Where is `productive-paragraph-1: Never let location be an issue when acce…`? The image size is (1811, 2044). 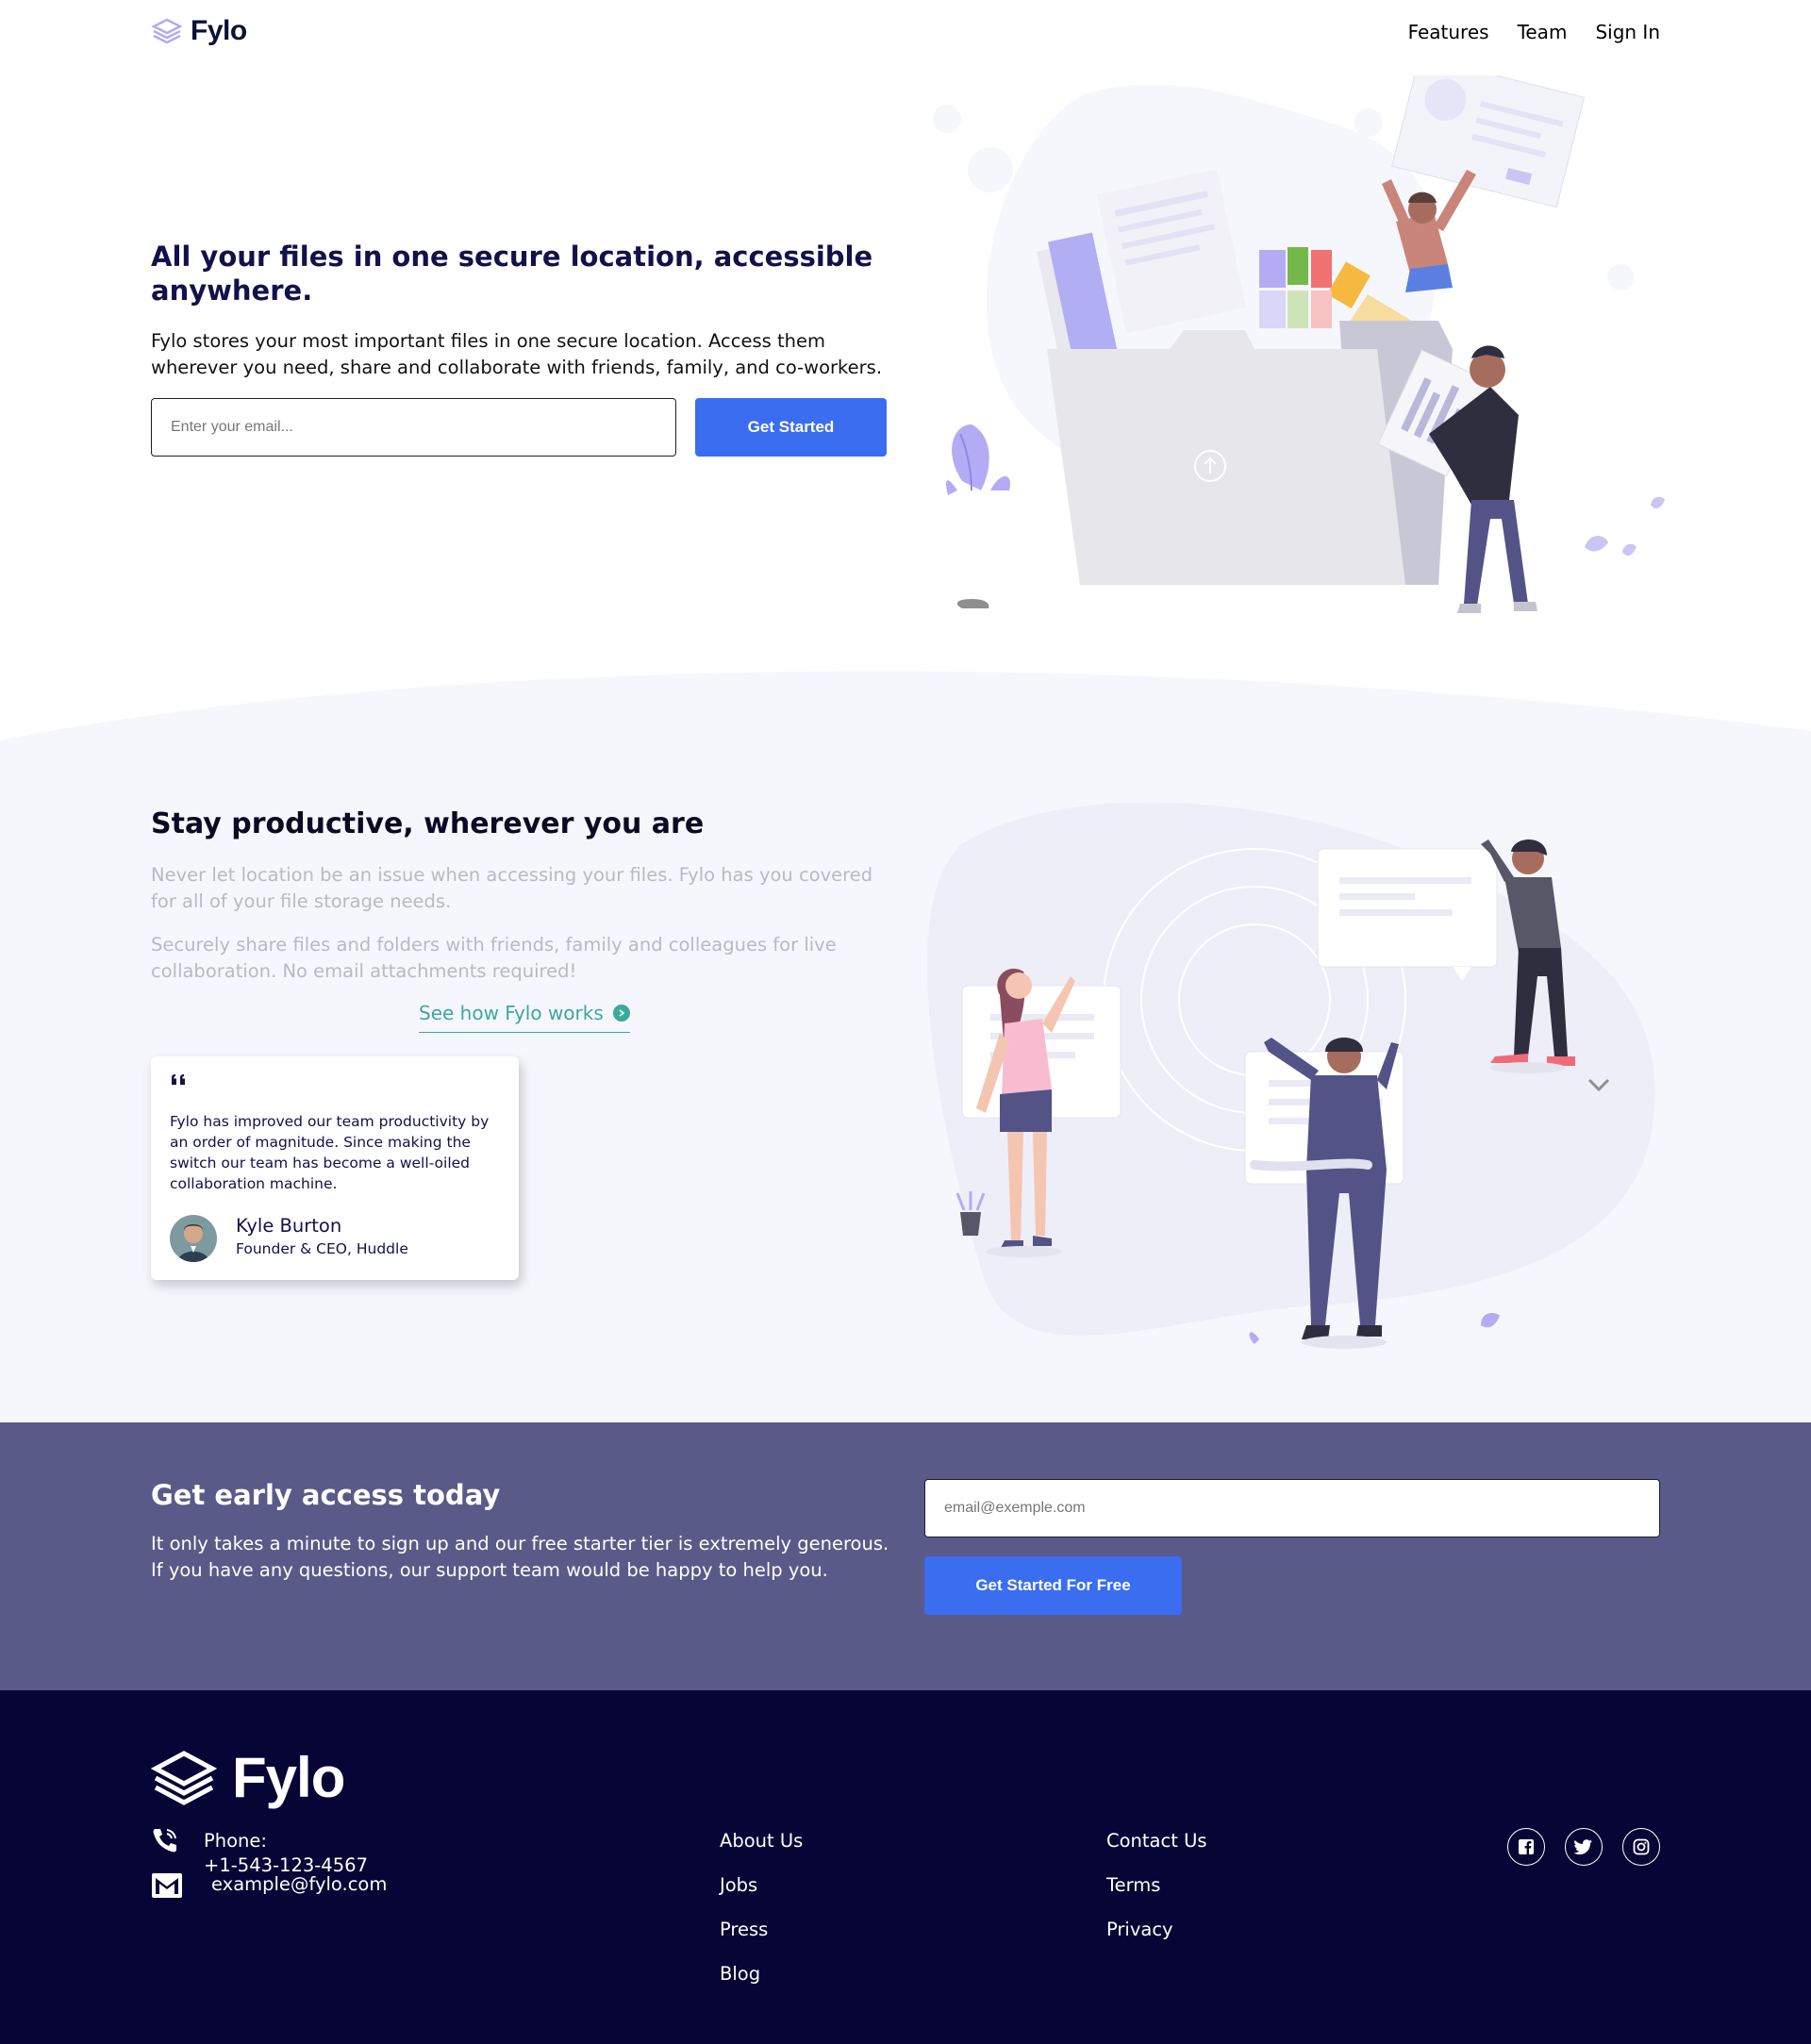
productive-paragraph-1: Never let location be an issue when acce… is located at coordinates (512, 888).